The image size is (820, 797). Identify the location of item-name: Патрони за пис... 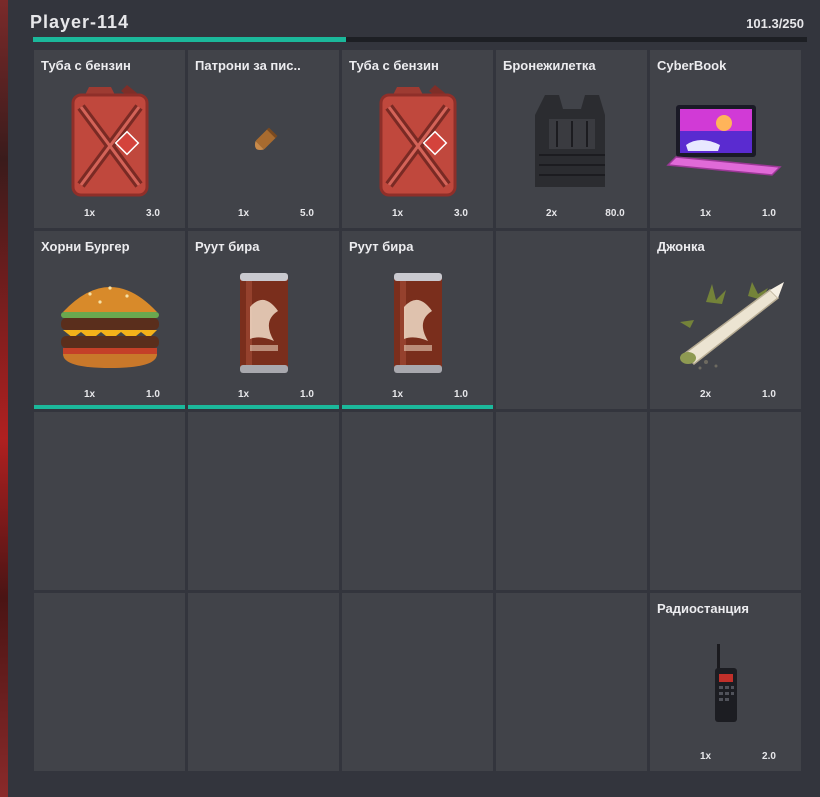
(248, 65).